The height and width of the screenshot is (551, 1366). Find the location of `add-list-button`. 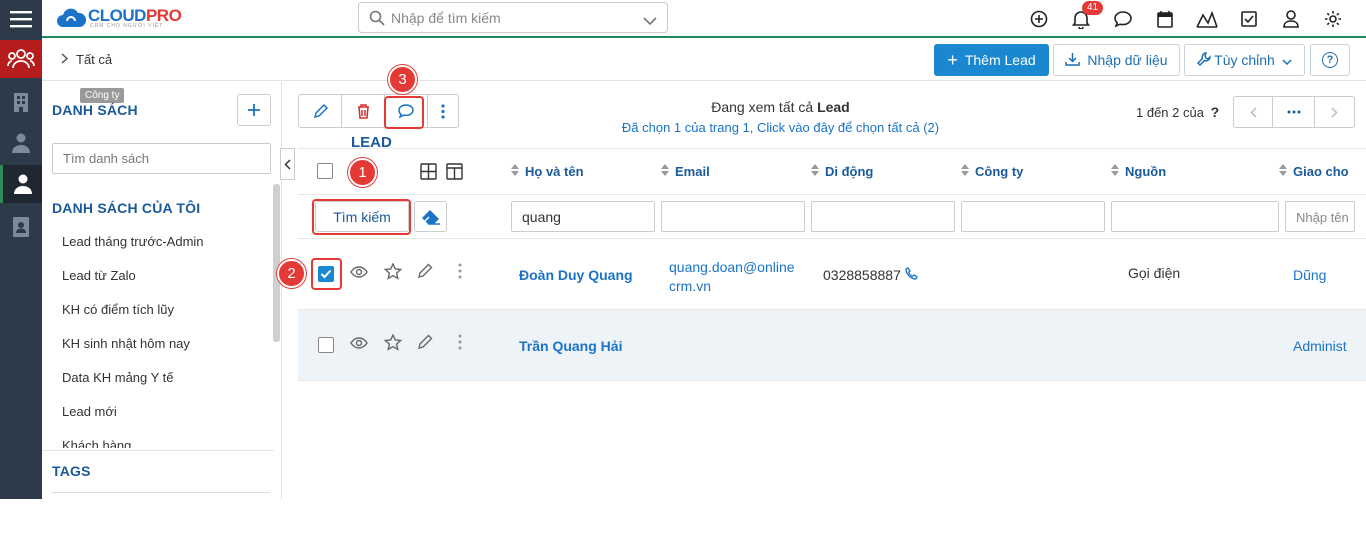

add-list-button is located at coordinates (254, 110).